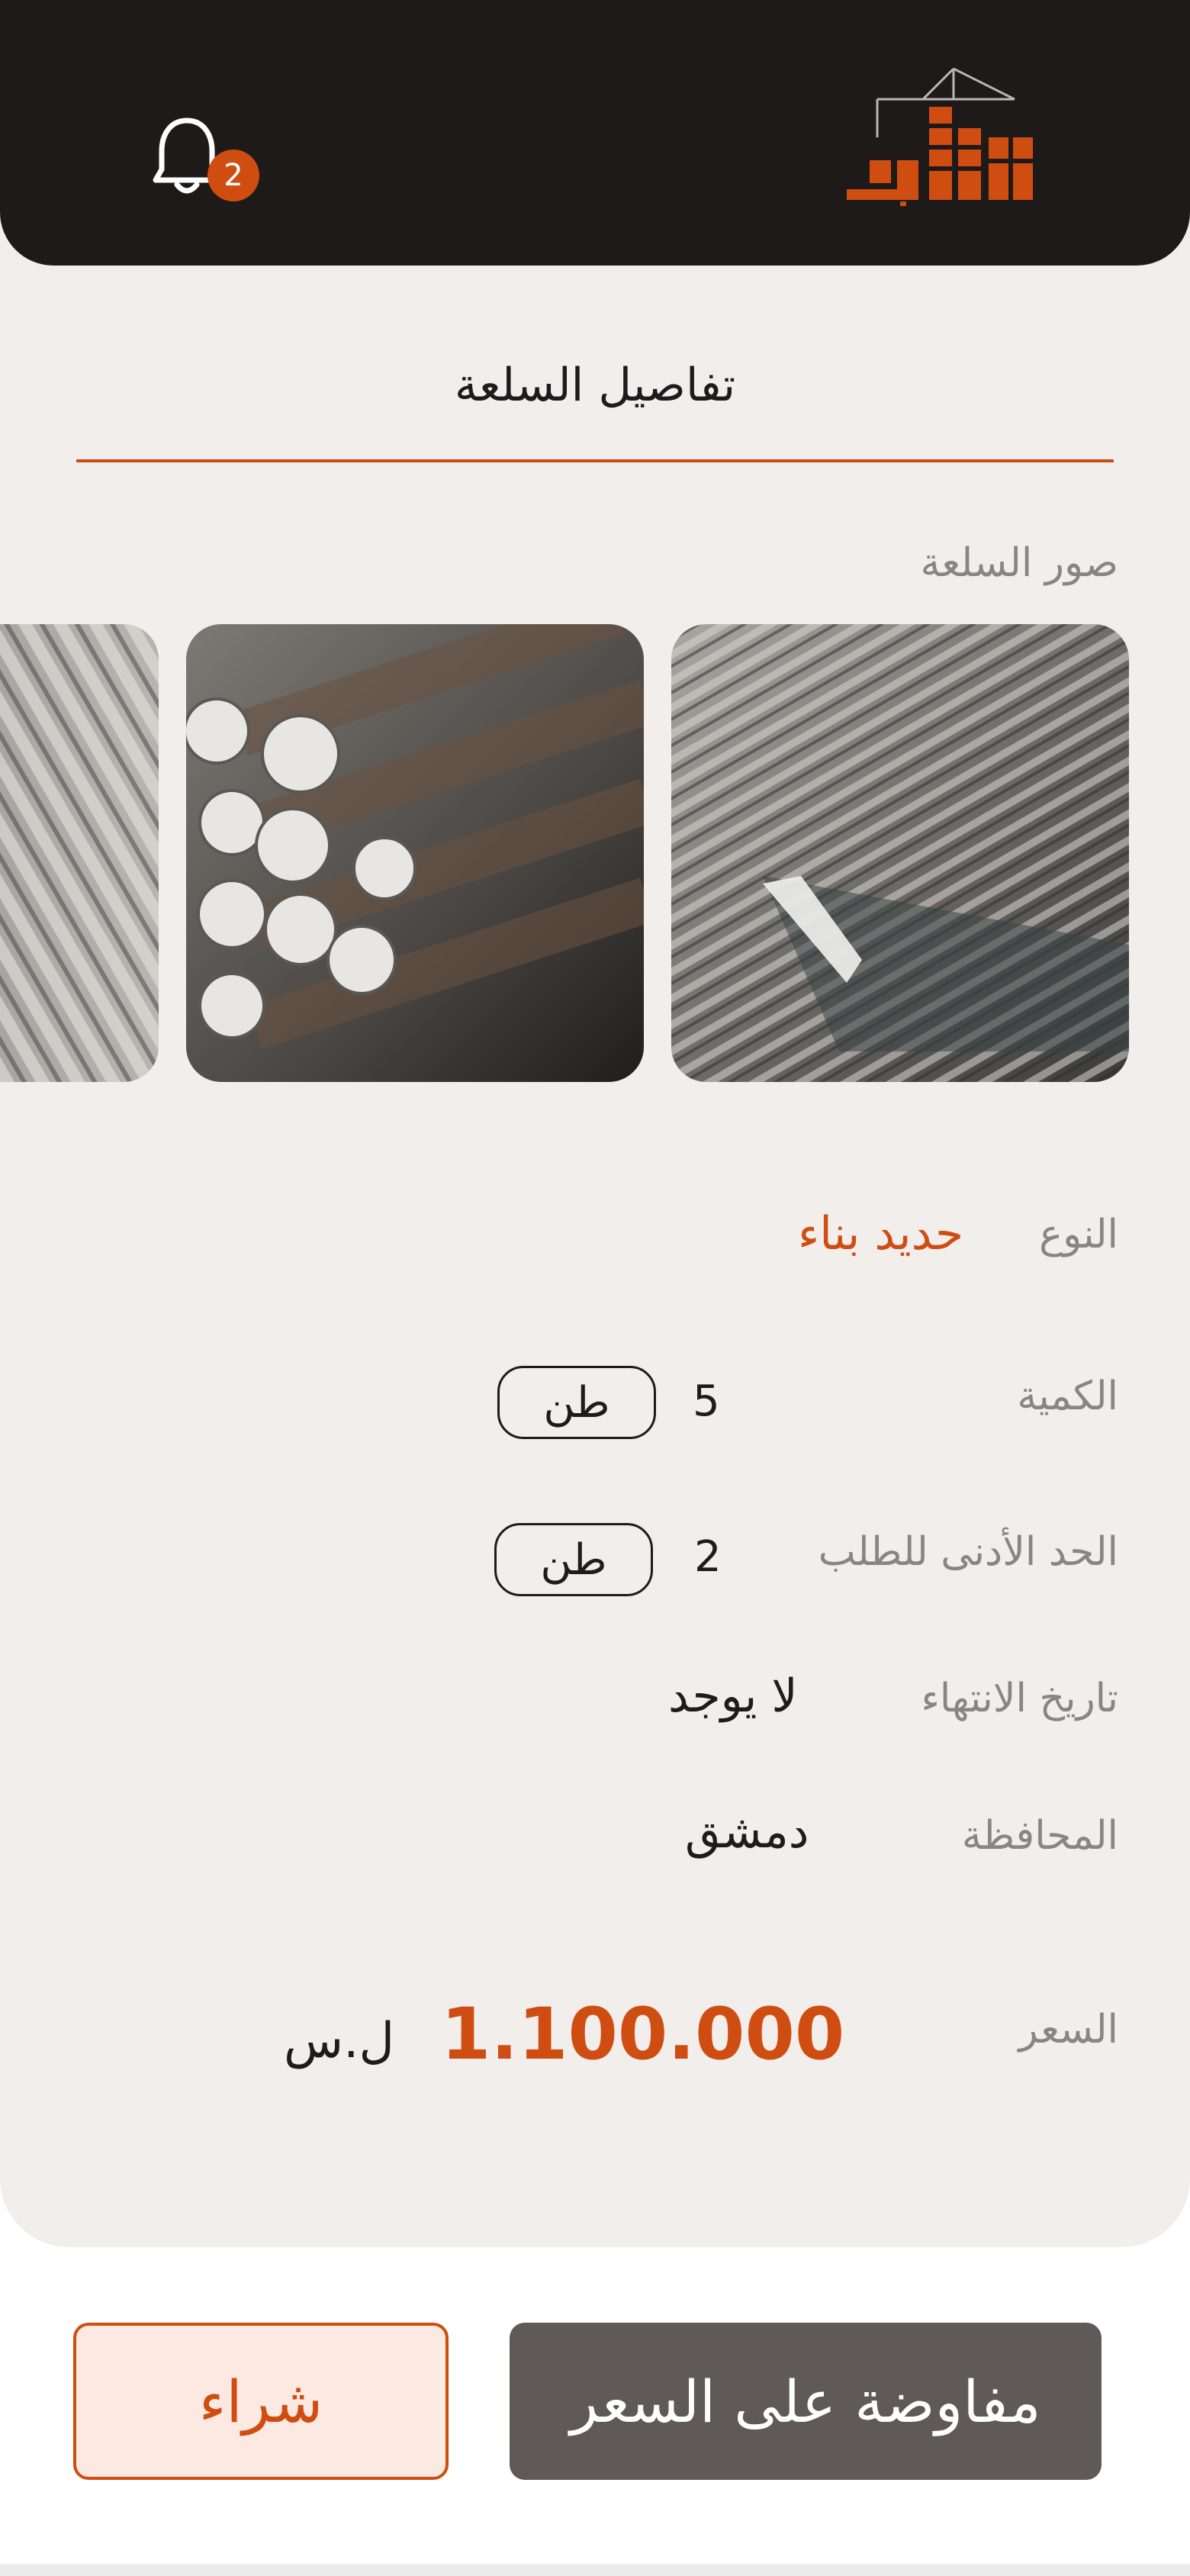 This screenshot has height=2576, width=1190. Describe the element at coordinates (643, 2034) in the screenshot. I see `price-value: 1.100.000` at that location.